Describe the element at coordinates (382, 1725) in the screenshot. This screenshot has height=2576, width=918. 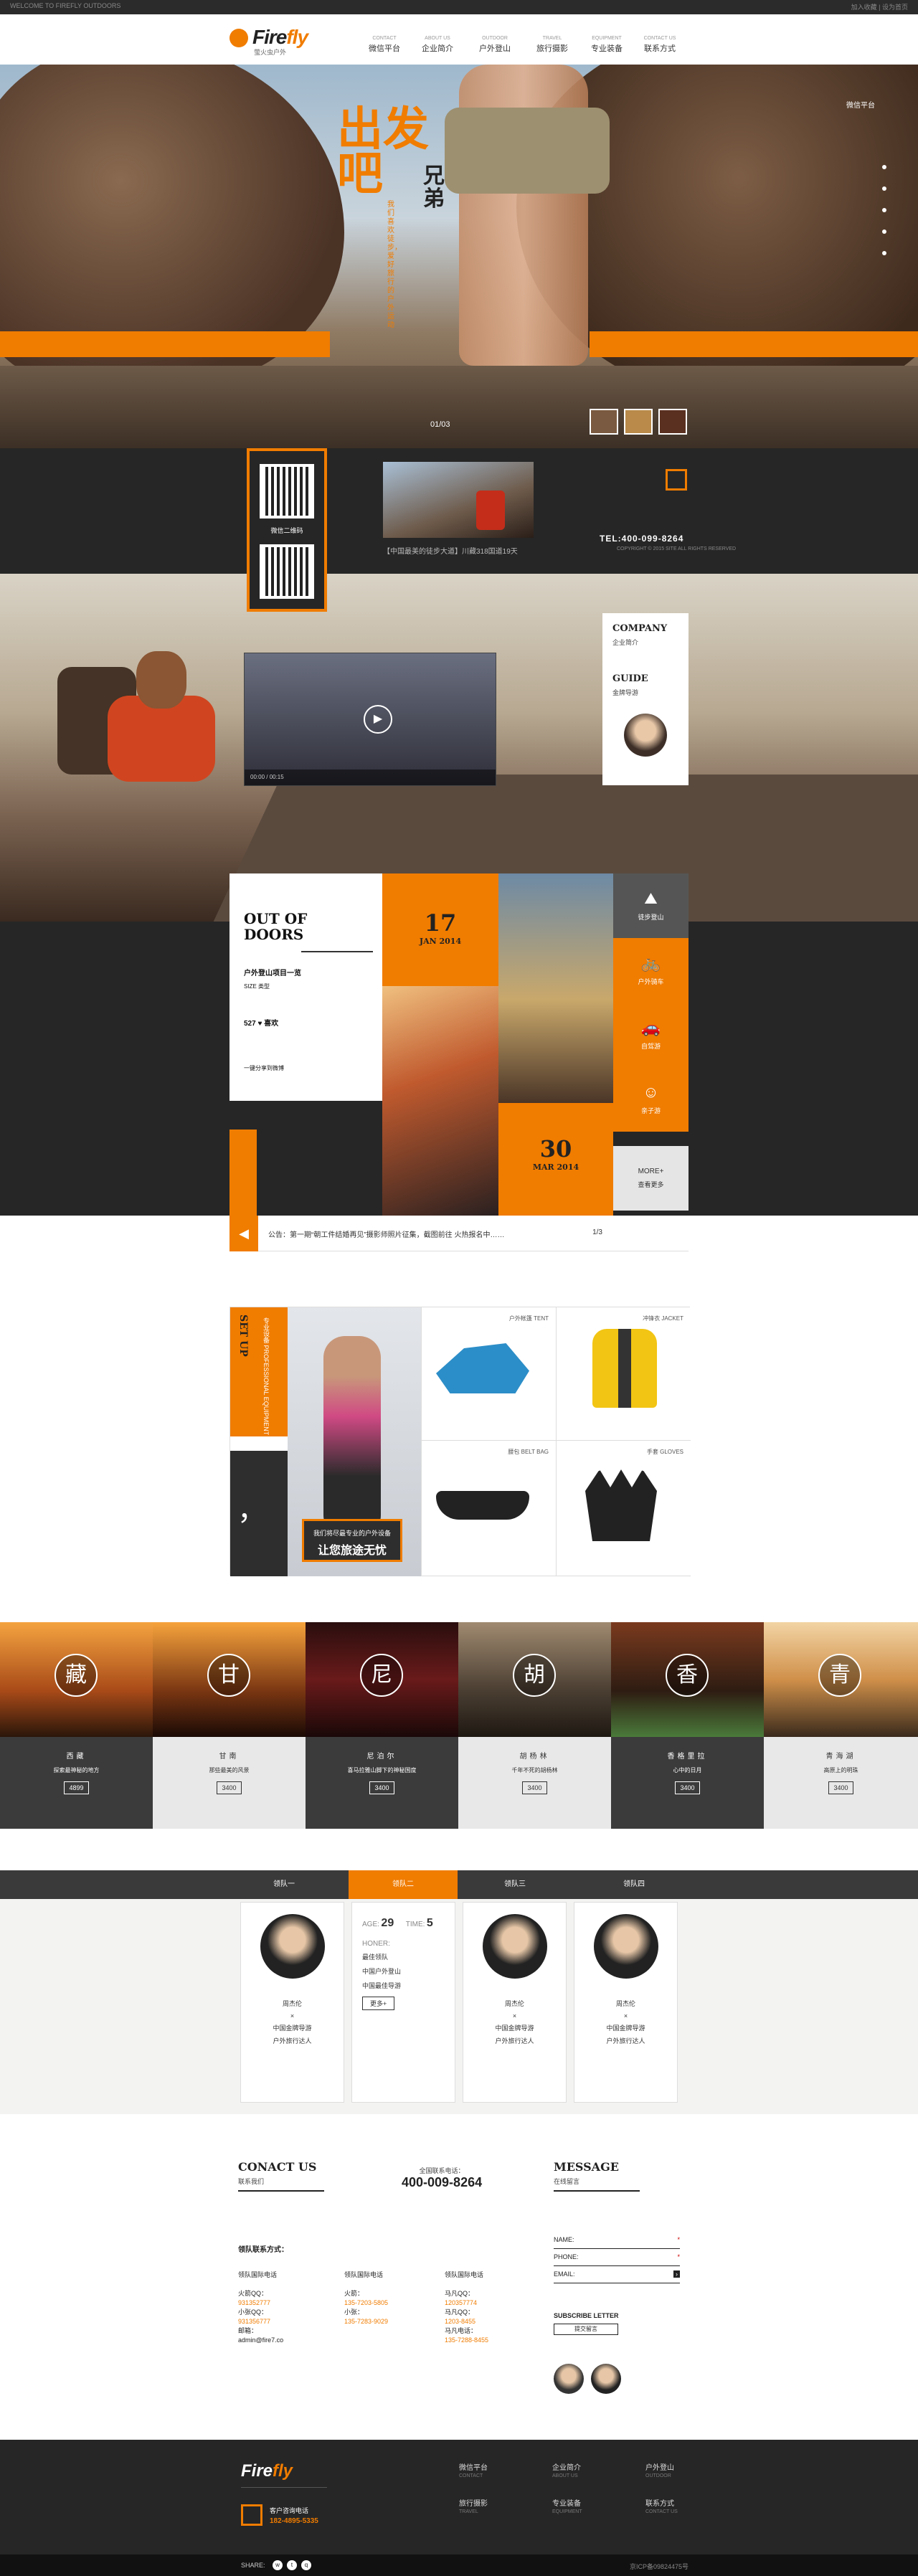
I see `destination-card: 尼 尼泊尔 喜马拉雅山脚下的神秘国度 3400` at that location.